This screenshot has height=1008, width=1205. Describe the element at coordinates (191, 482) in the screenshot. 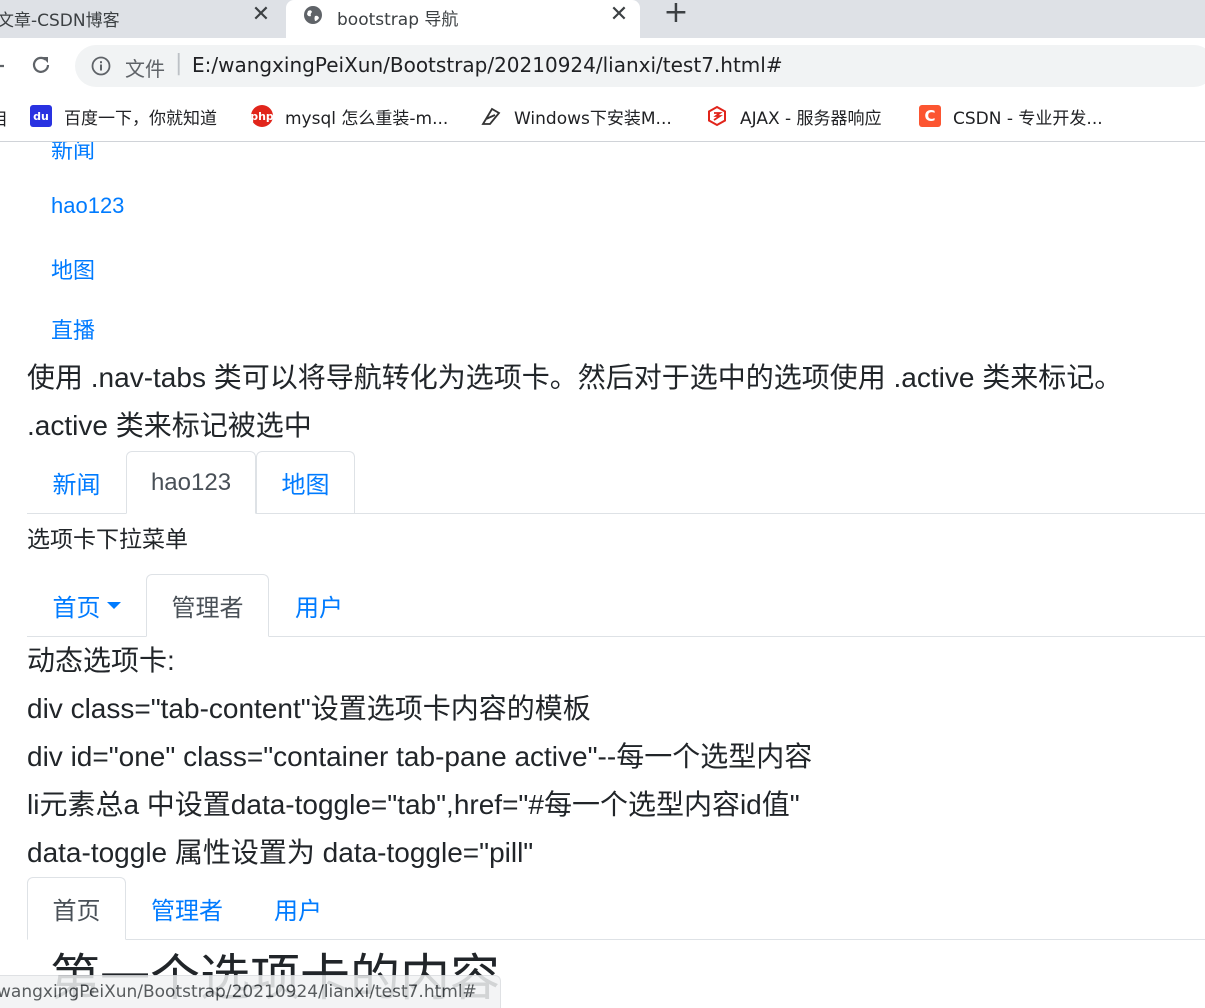

I see `tab-hao123: hao123` at that location.